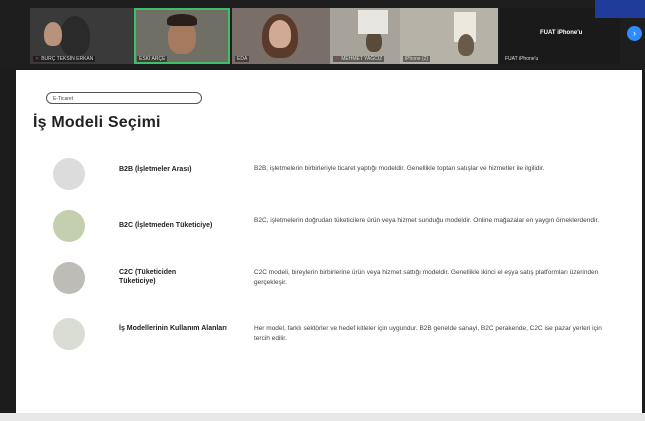  I want to click on participant-name: MEHMET YAĞCIZ, so click(362, 59).